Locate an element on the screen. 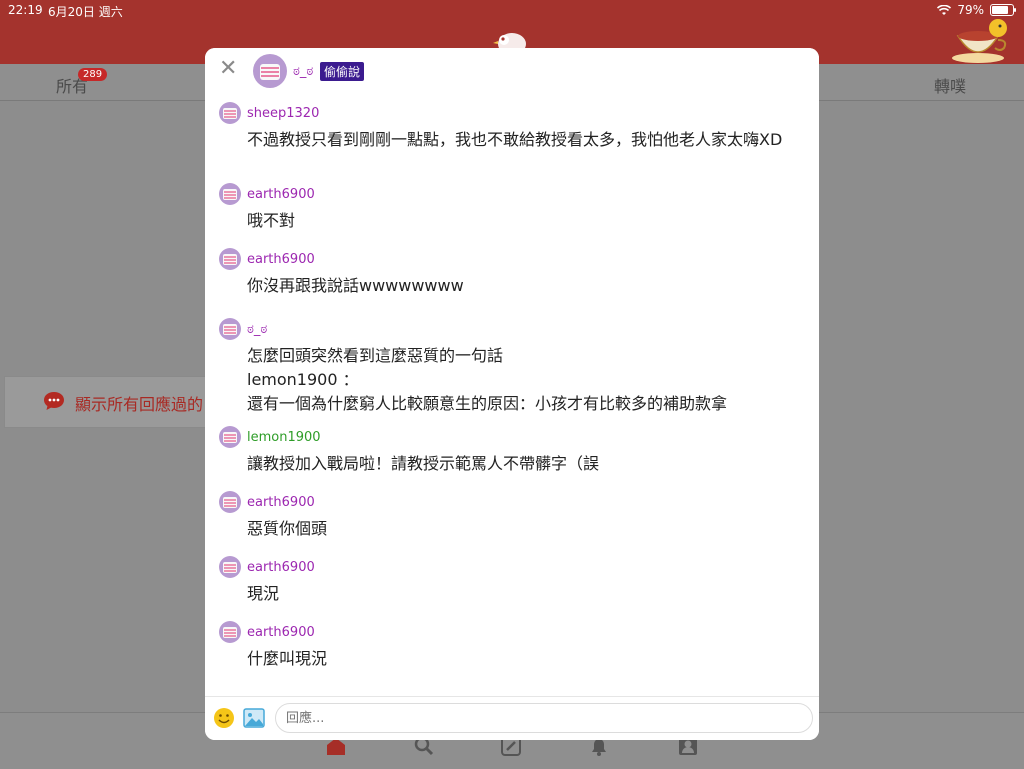  message-username: sheep1320 is located at coordinates (283, 113).